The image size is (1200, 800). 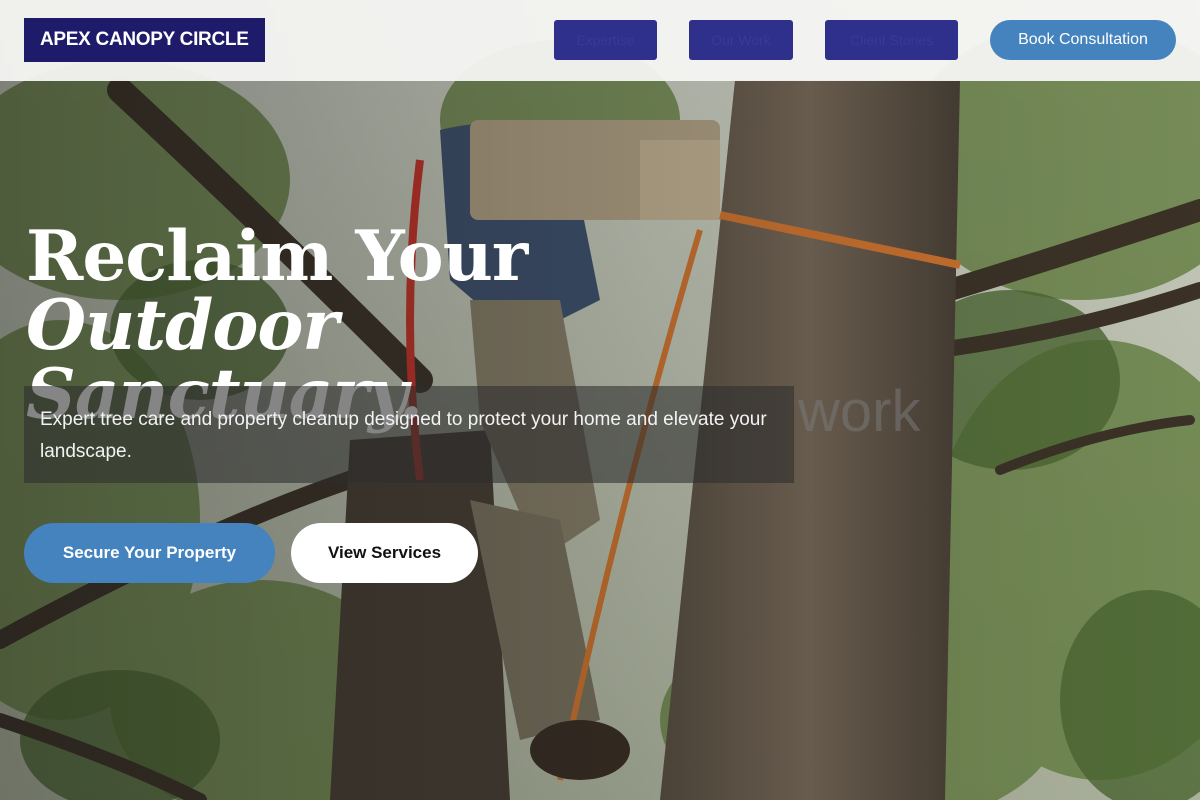 I want to click on background-ghost-text: work, so click(x=859, y=411).